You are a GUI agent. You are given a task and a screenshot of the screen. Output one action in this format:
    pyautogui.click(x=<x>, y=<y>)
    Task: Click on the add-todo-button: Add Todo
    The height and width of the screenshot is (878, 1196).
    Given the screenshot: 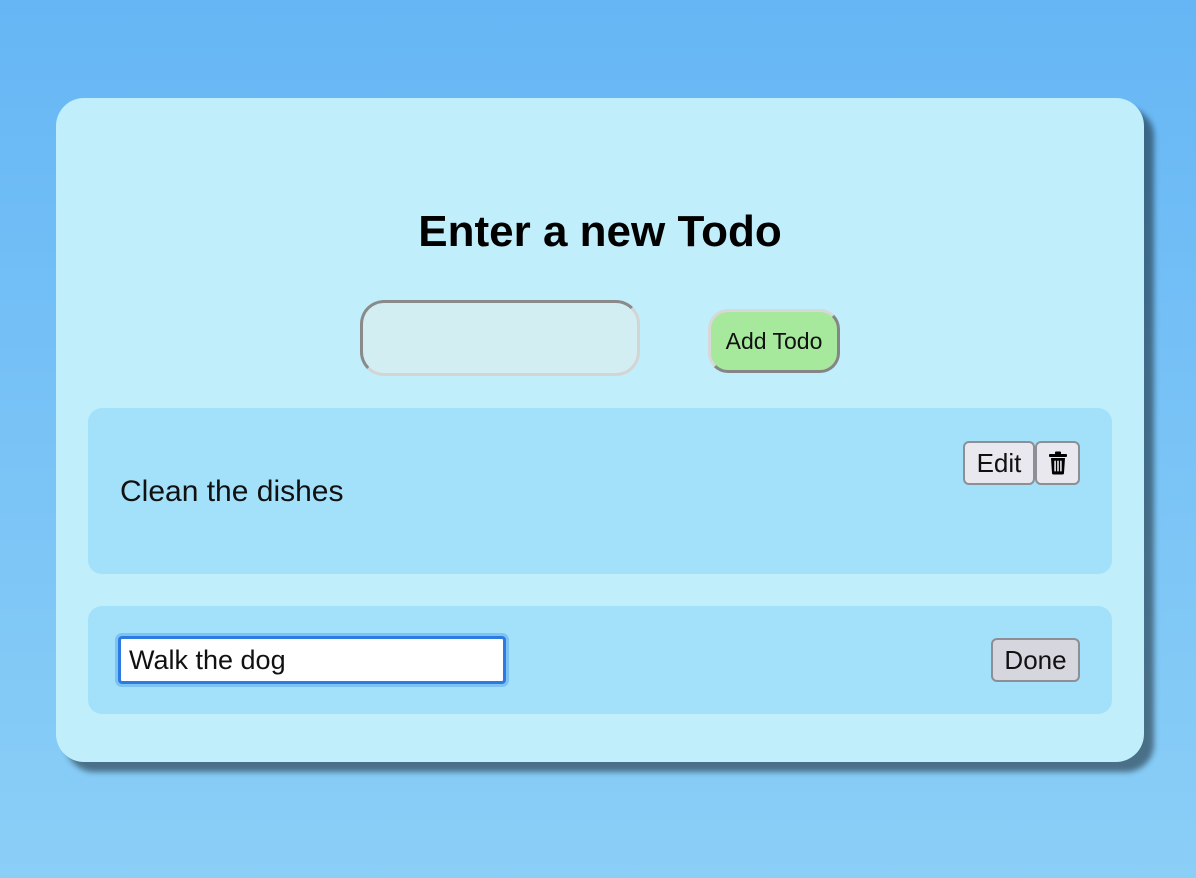 What is the action you would take?
    pyautogui.click(x=774, y=341)
    